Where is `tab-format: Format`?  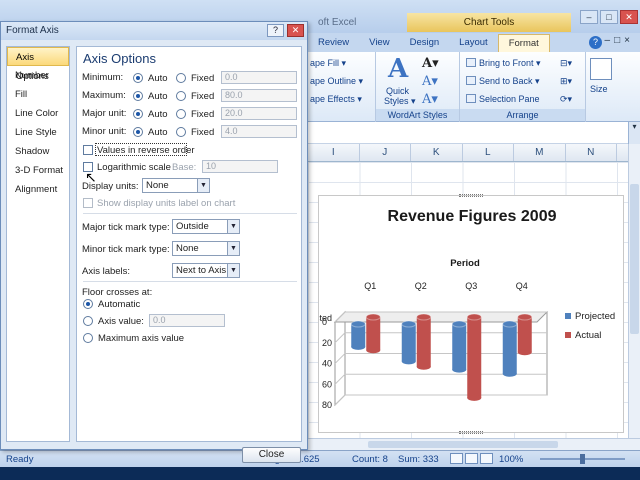 tab-format: Format is located at coordinates (523, 43).